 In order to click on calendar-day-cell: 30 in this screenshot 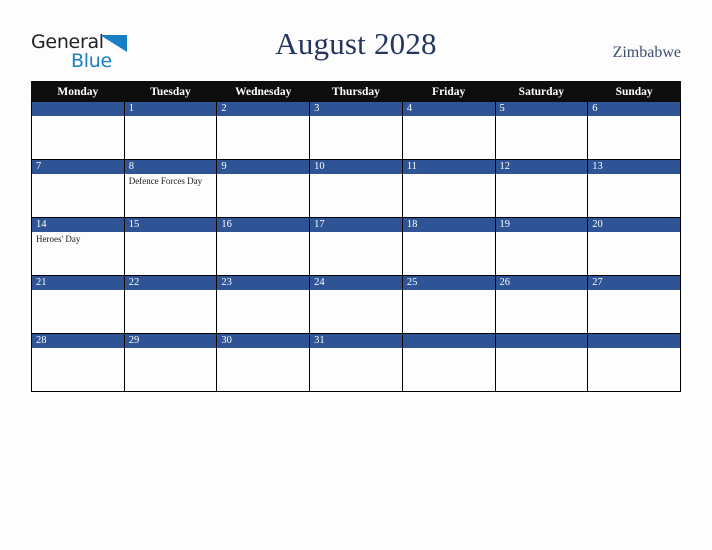, I will do `click(263, 362)`.